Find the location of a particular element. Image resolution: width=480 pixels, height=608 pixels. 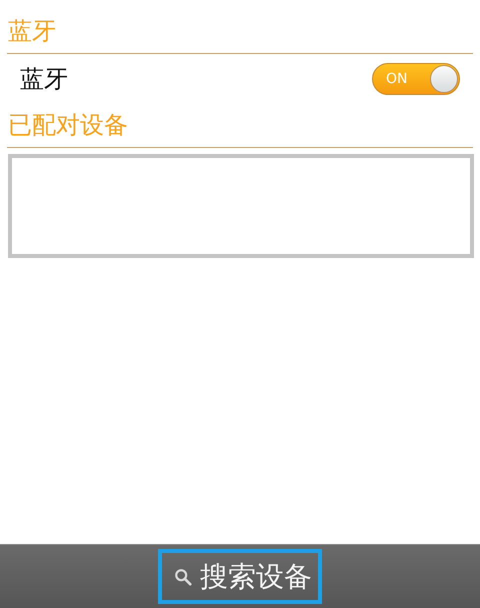

bluetooth-label: 蓝牙 is located at coordinates (44, 79).